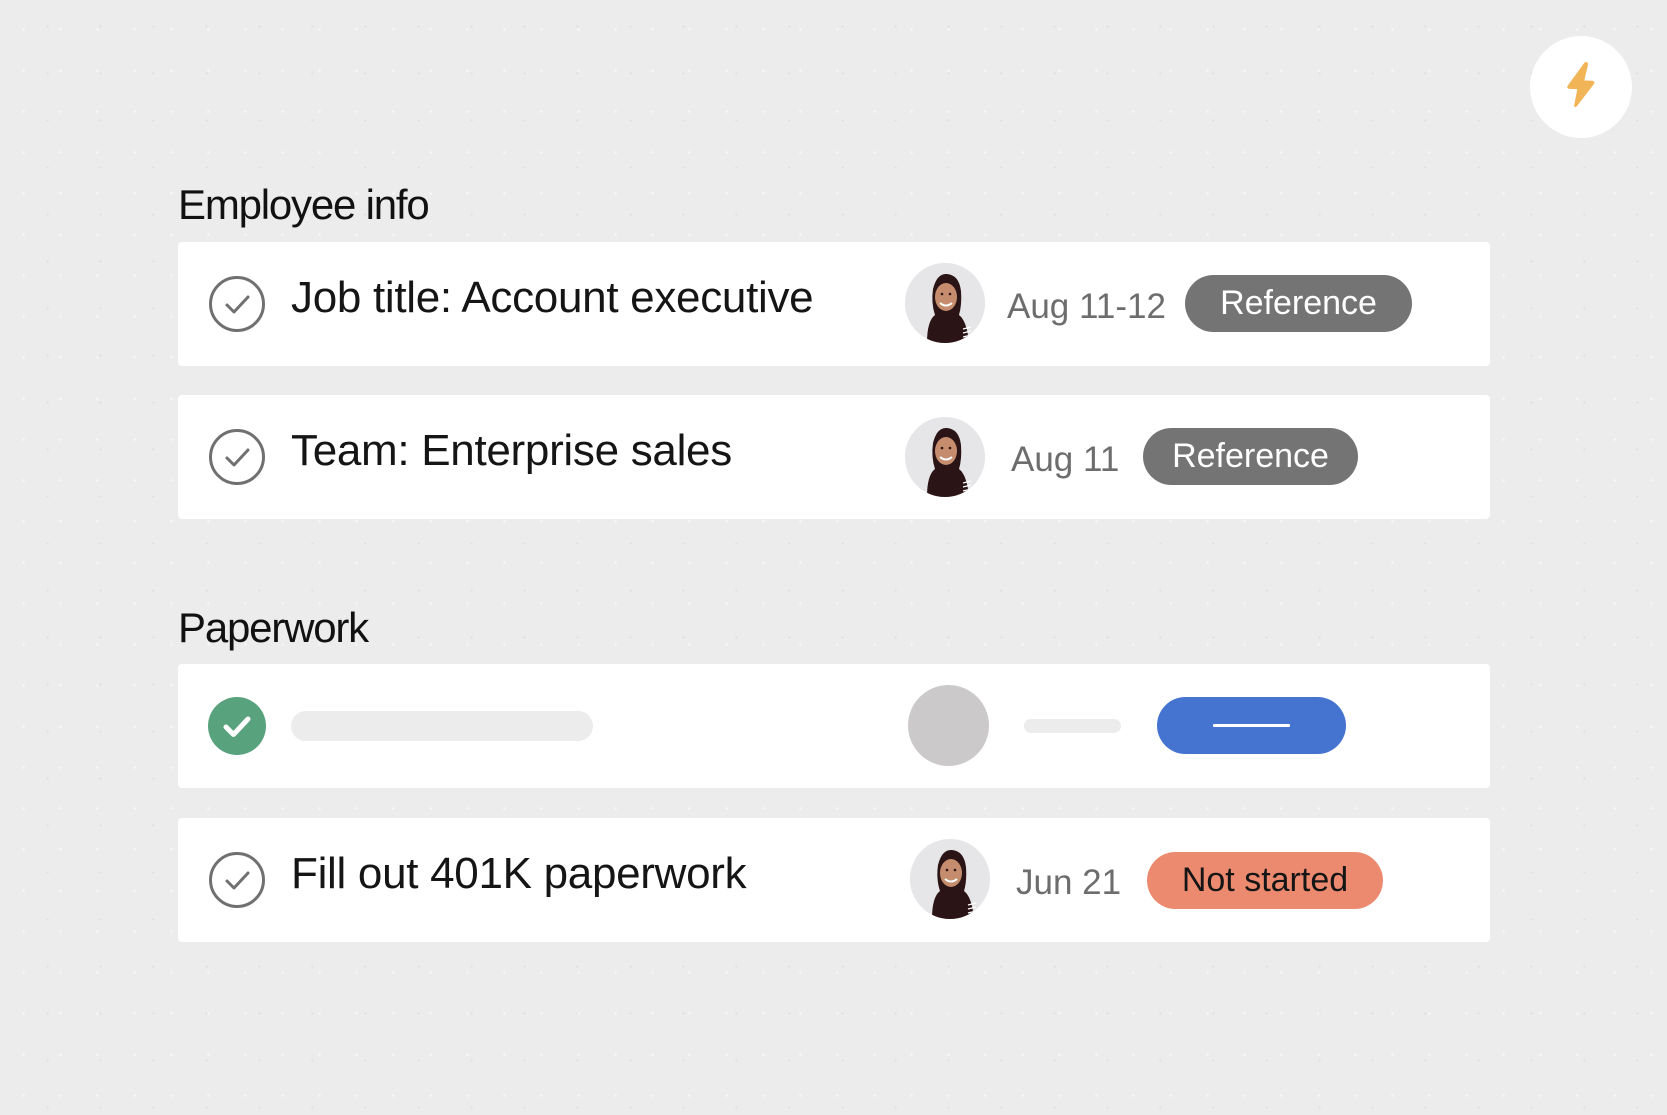 The image size is (1667, 1115). Describe the element at coordinates (834, 457) in the screenshot. I see `task-row: Team: Enterprise sales Aug 11 Reference` at that location.